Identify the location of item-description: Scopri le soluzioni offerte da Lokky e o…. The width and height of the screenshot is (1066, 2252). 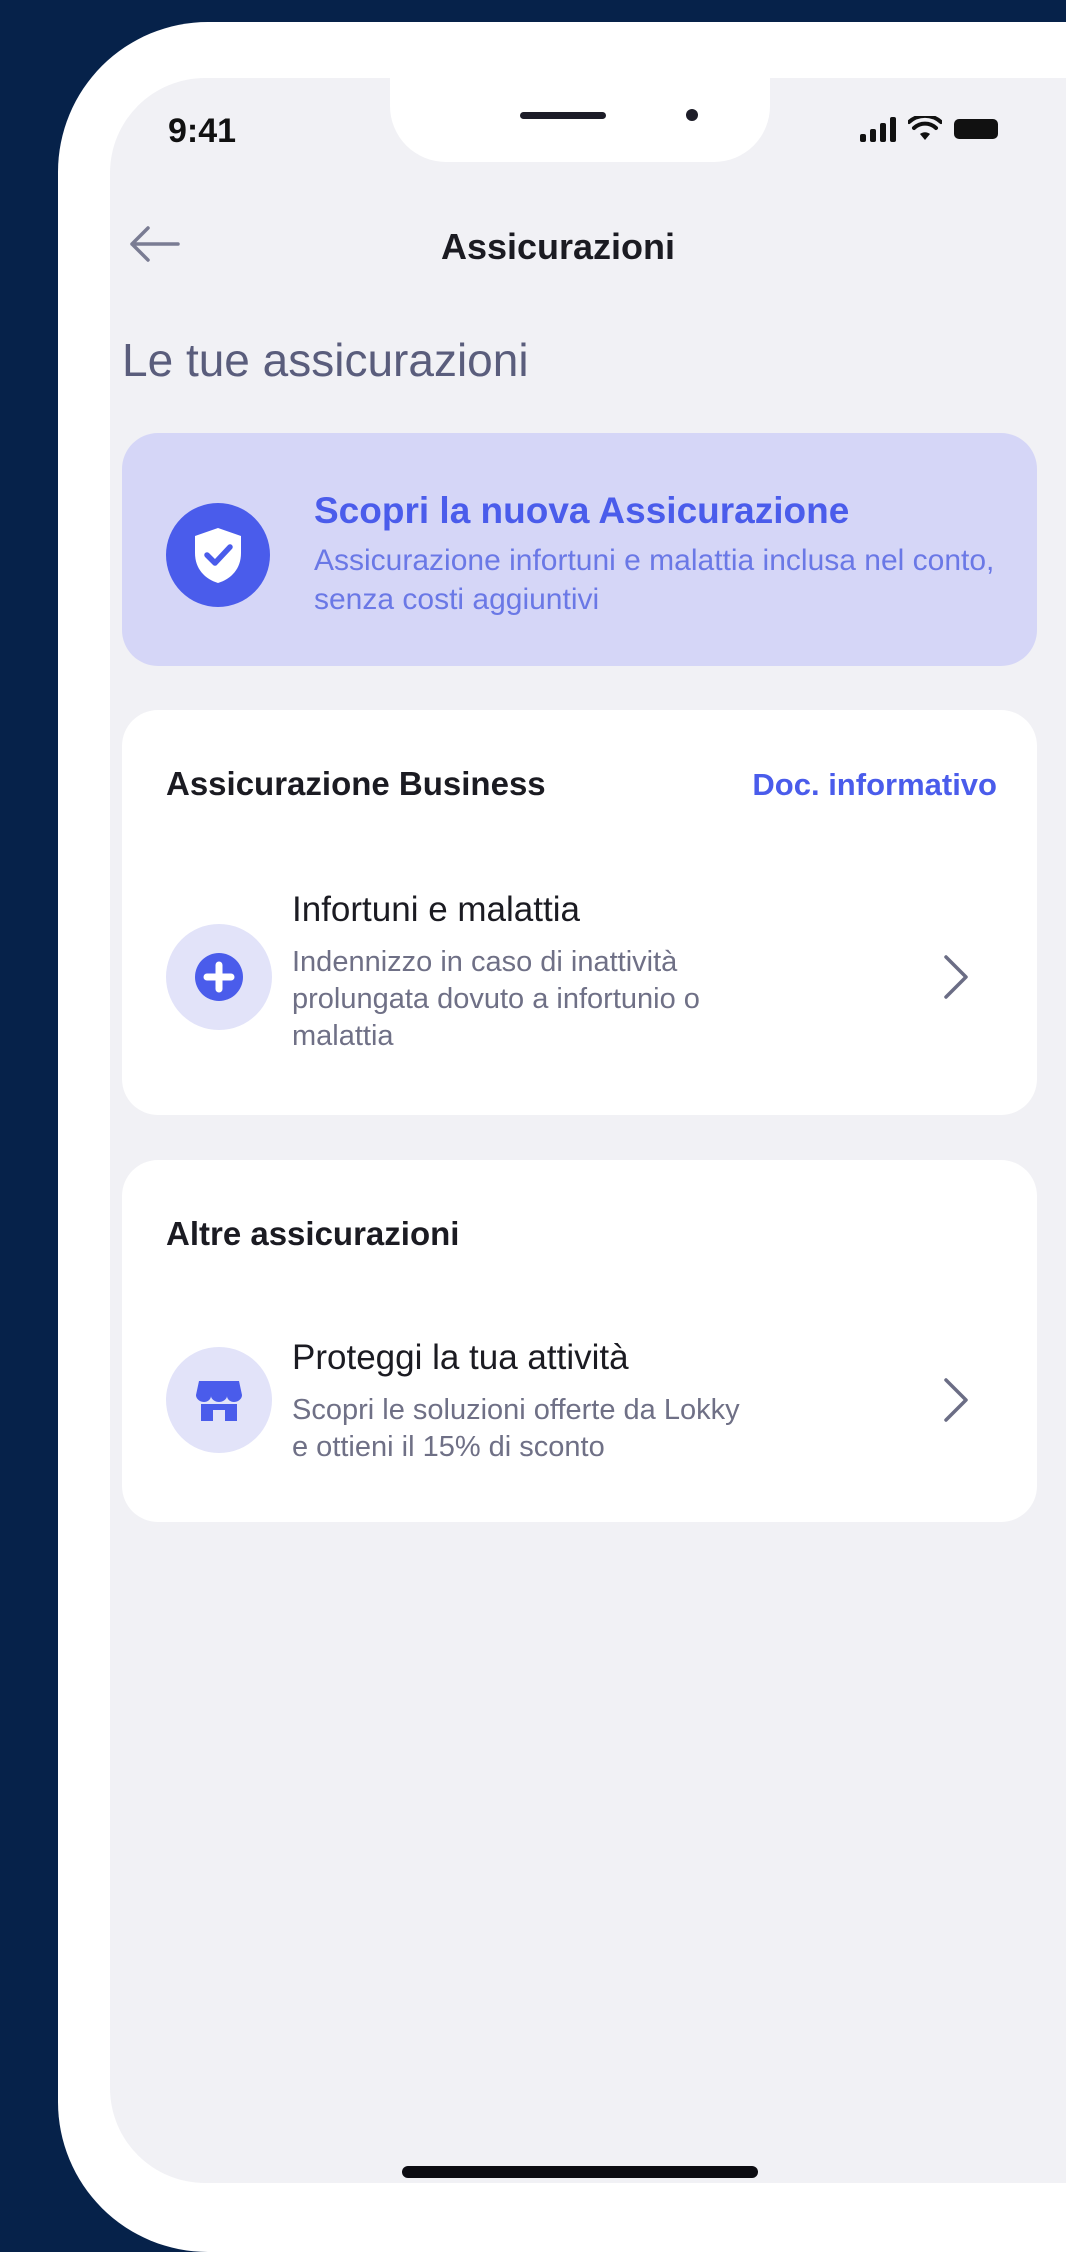
(516, 1428).